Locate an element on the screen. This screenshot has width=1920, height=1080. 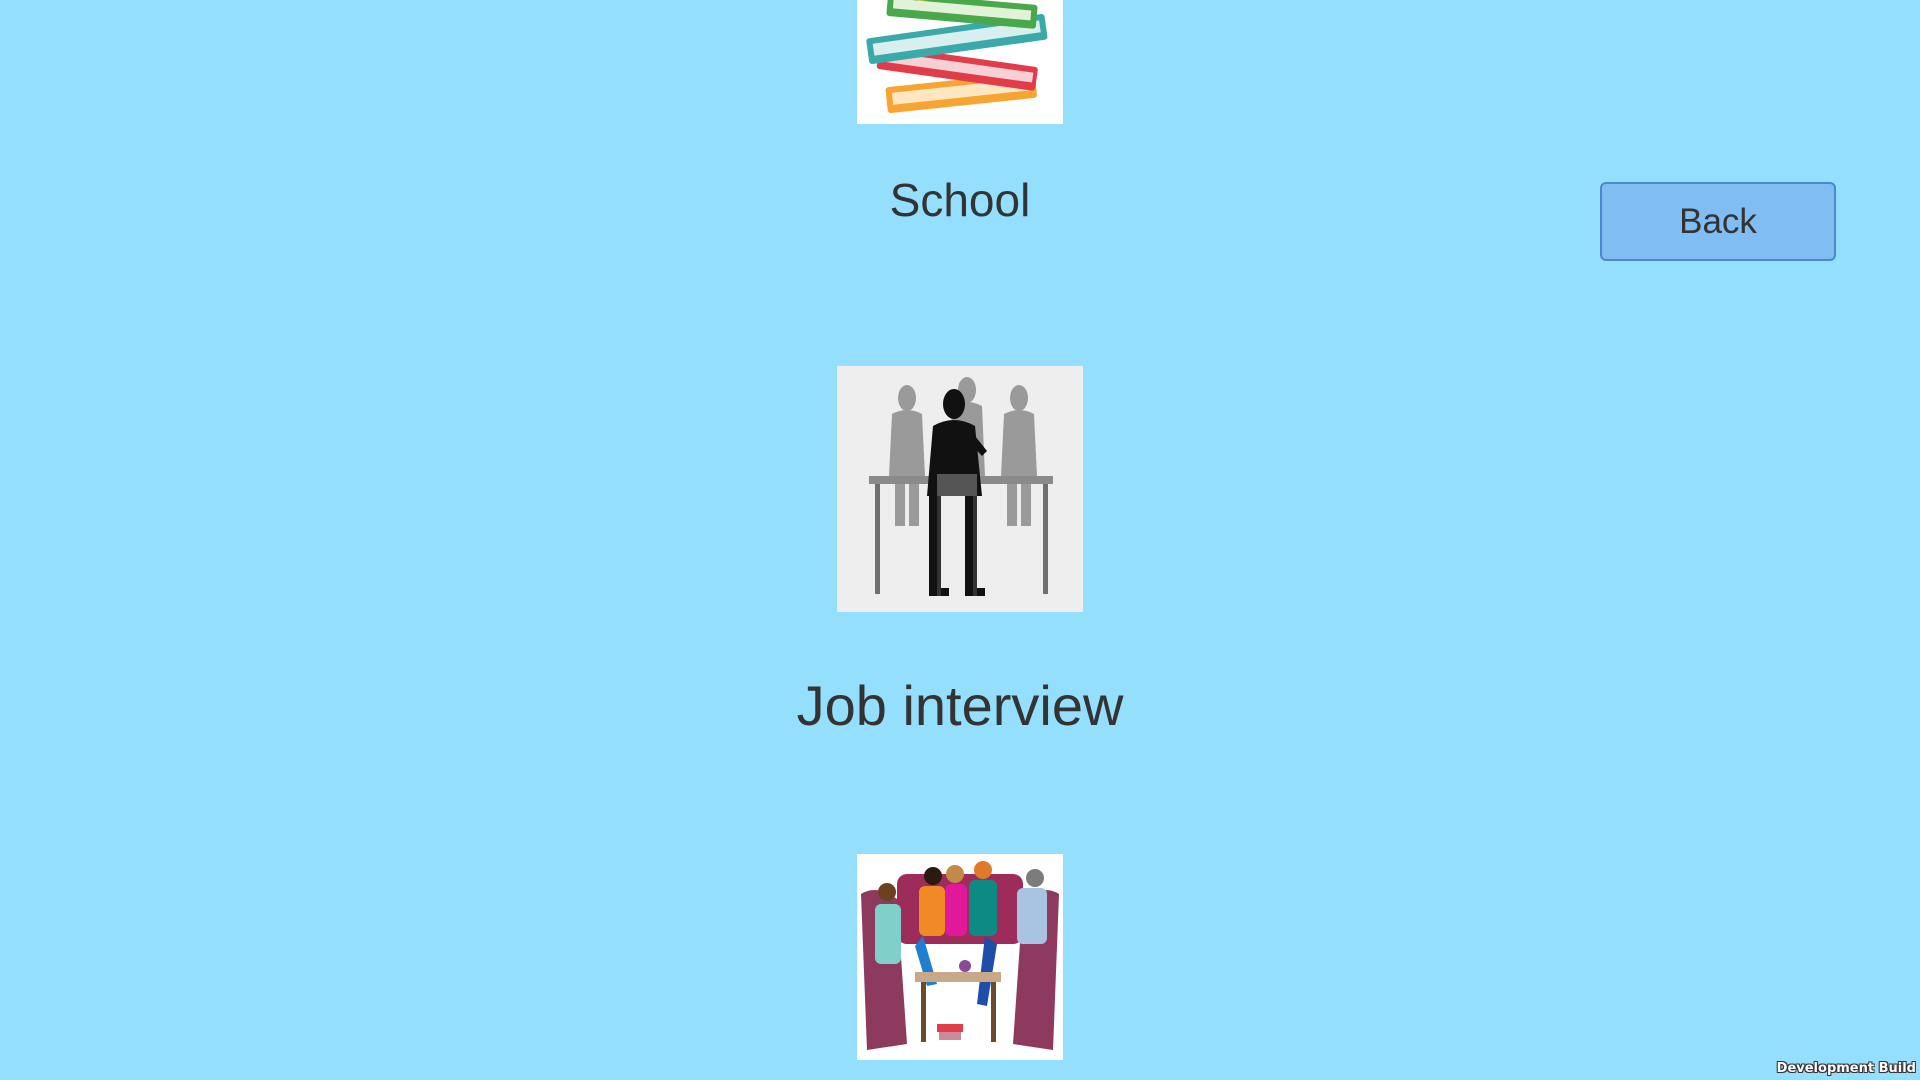
scenario-job-interview-thumbnail is located at coordinates (960, 489).